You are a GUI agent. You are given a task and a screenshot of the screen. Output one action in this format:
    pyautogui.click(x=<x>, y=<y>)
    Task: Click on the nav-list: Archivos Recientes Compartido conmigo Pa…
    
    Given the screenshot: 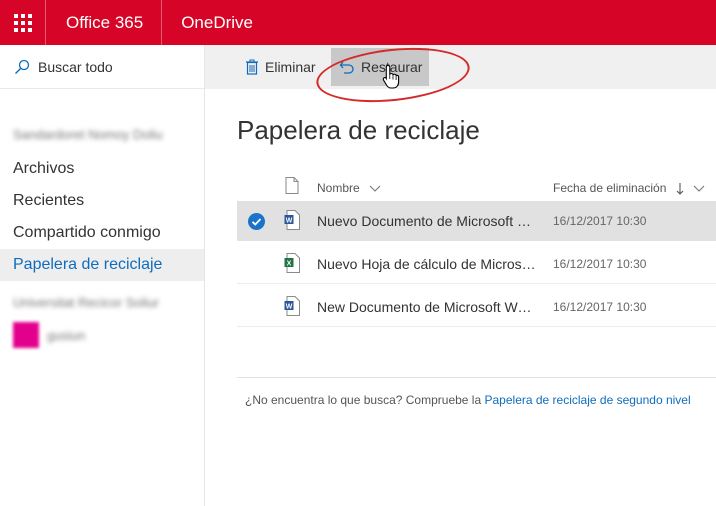 What is the action you would take?
    pyautogui.click(x=102, y=217)
    